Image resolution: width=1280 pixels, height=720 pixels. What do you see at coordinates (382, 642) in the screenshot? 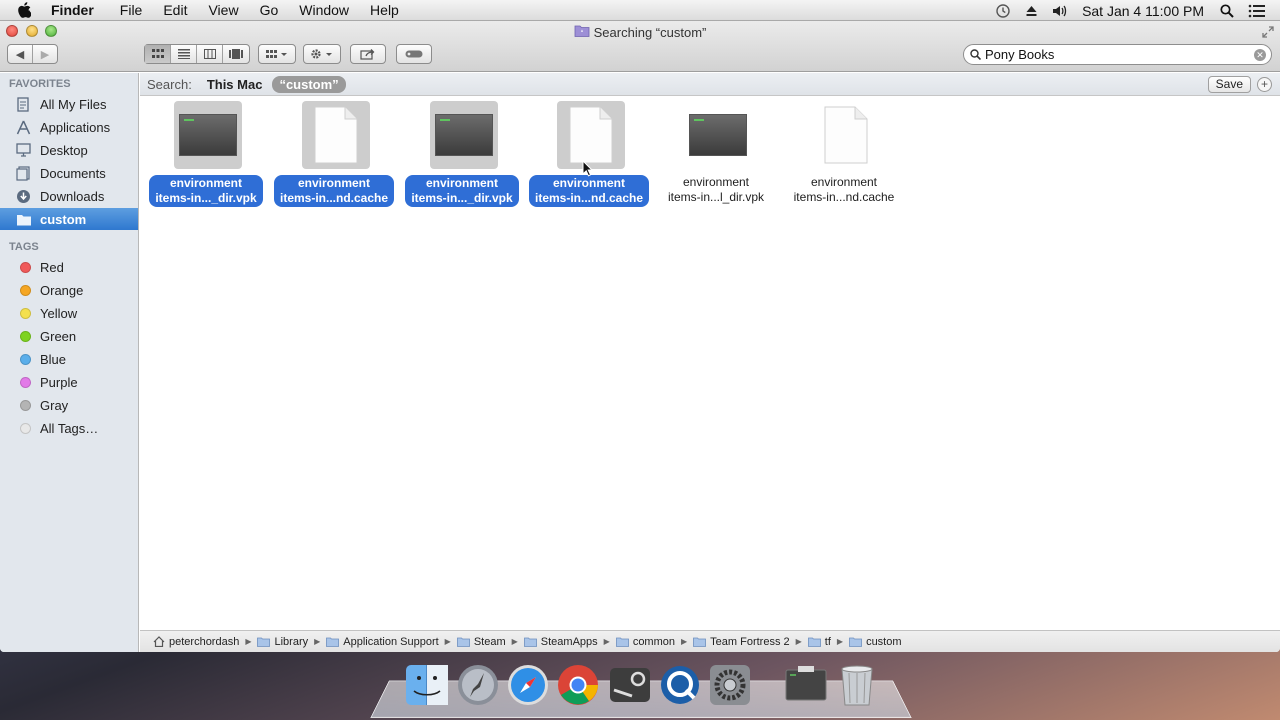
I see `path-crumb-application-support: Application Support` at bounding box center [382, 642].